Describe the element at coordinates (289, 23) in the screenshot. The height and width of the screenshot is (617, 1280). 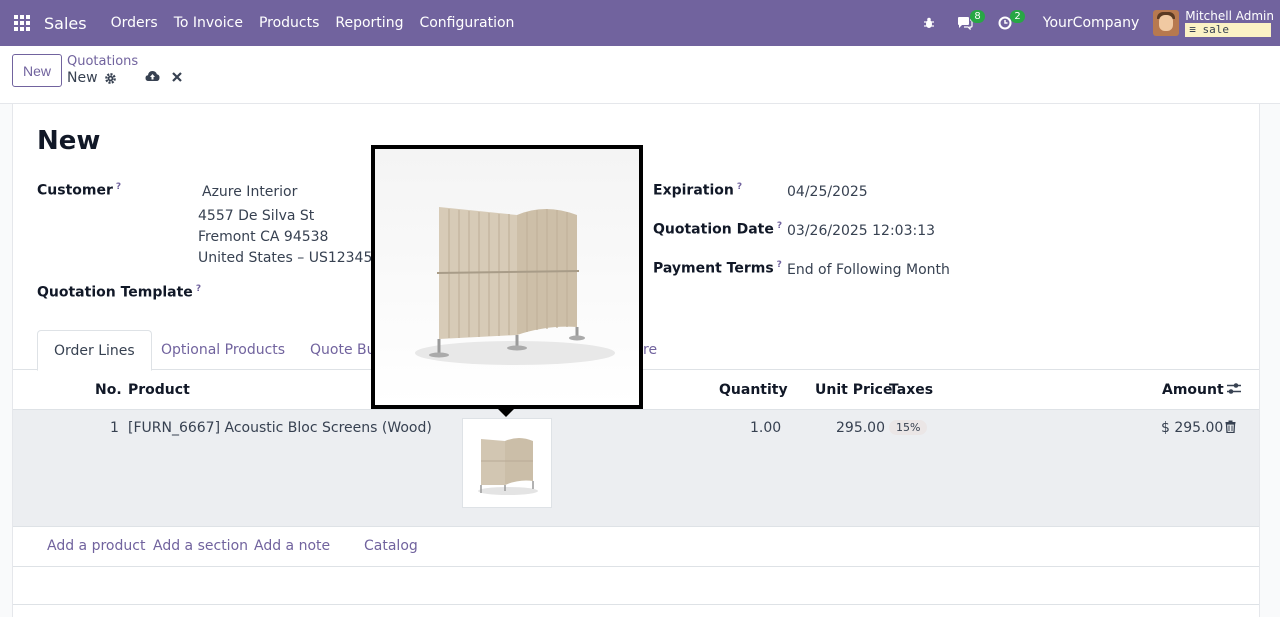
I see `menu-item-products: Products` at that location.